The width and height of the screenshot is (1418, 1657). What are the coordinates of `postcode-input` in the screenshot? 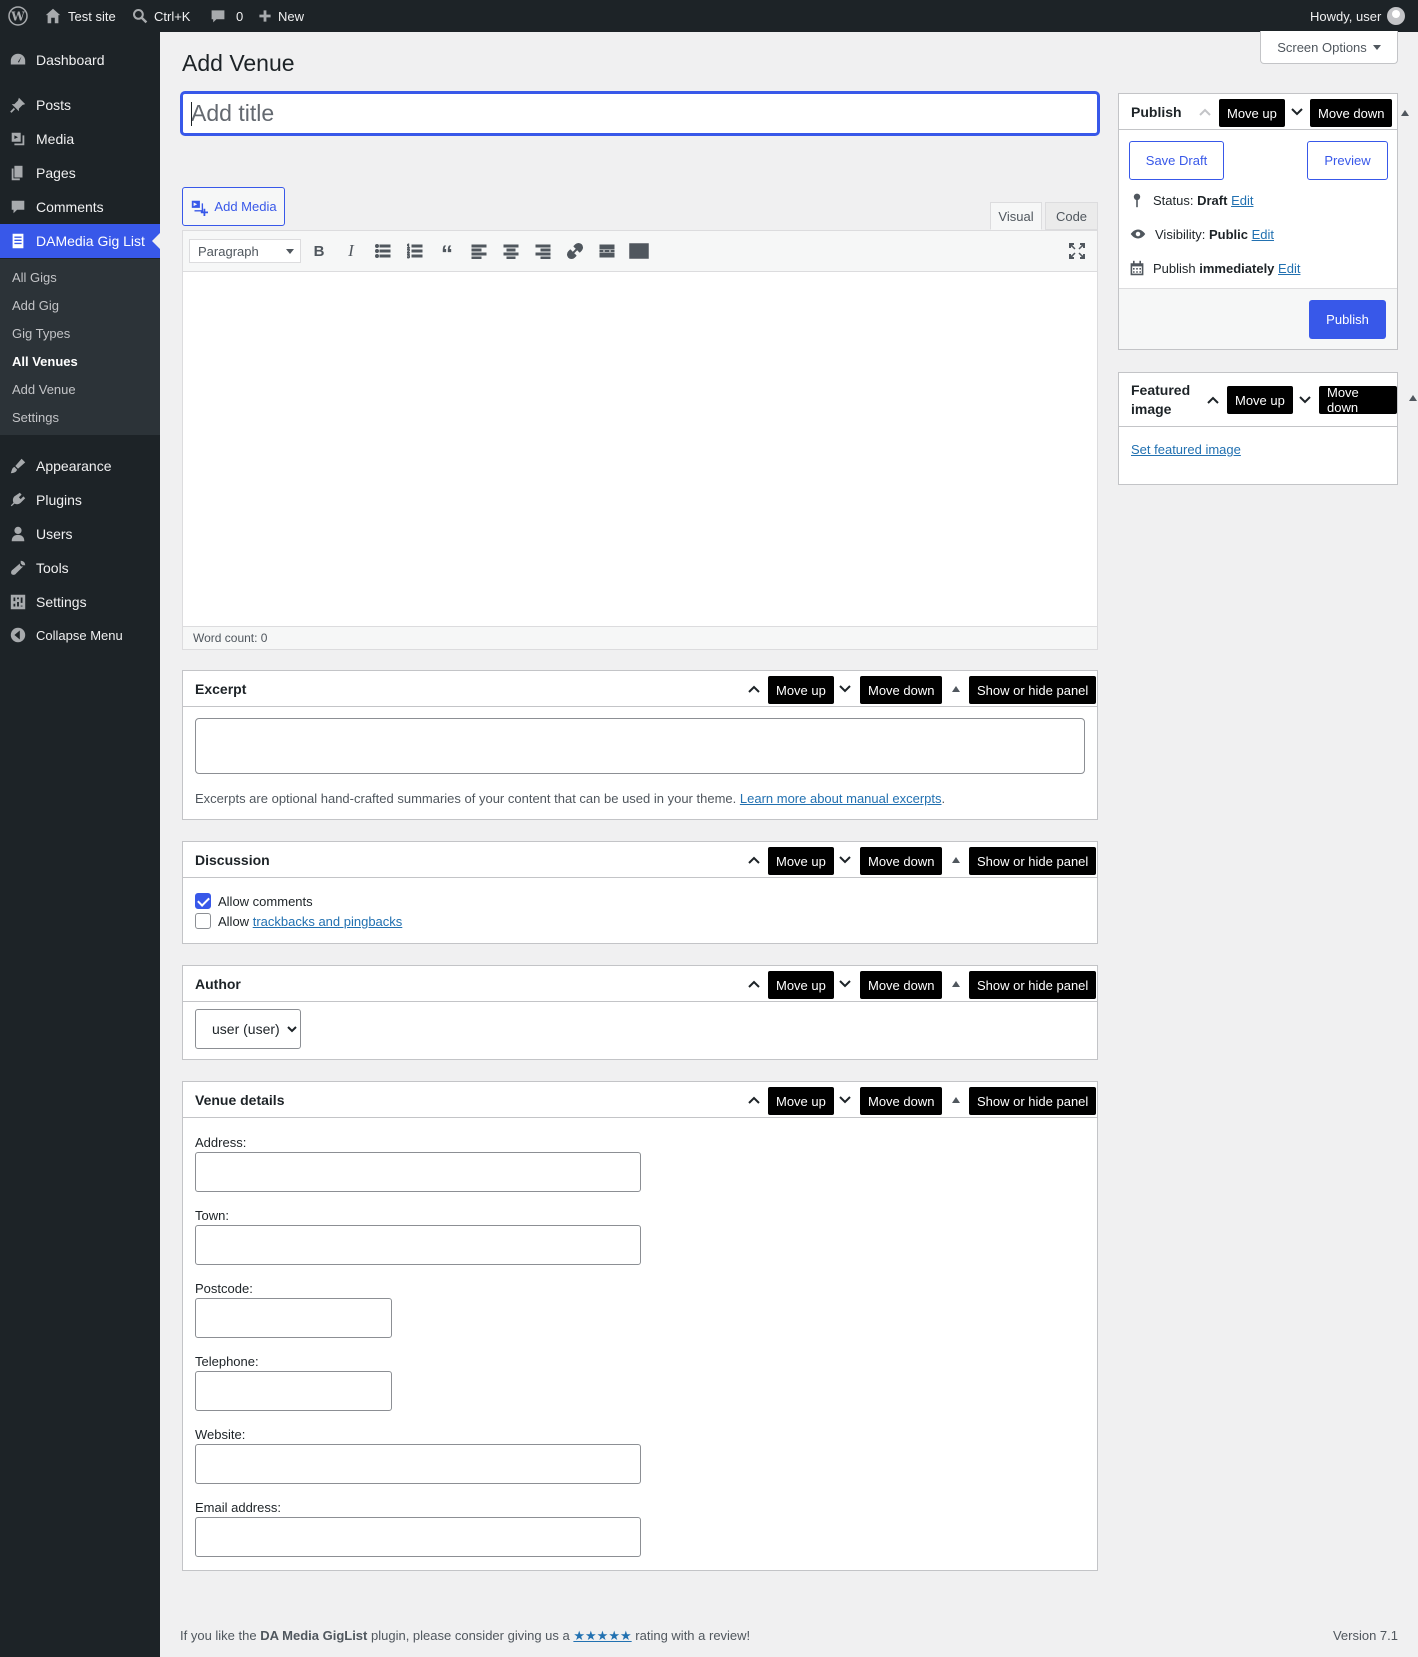 It's located at (293, 1318).